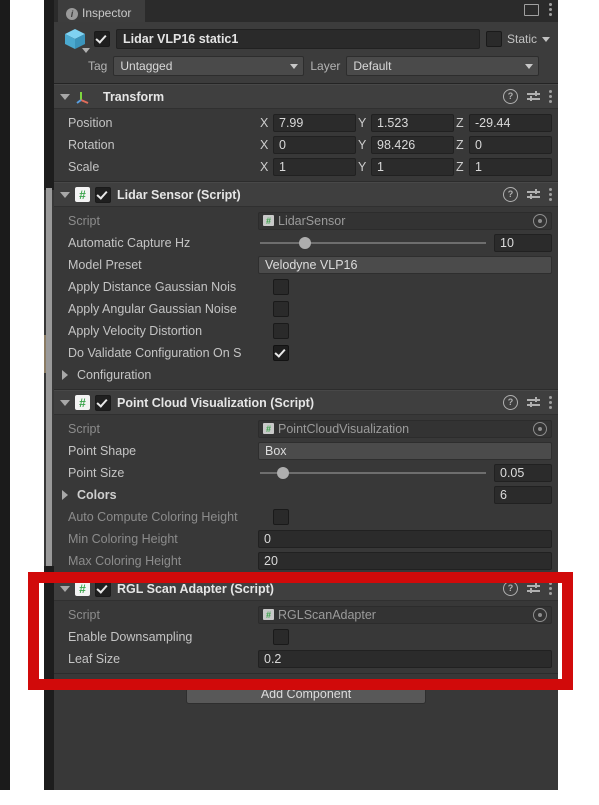 The width and height of the screenshot is (599, 805). I want to click on scale-z-field: 1, so click(510, 166).